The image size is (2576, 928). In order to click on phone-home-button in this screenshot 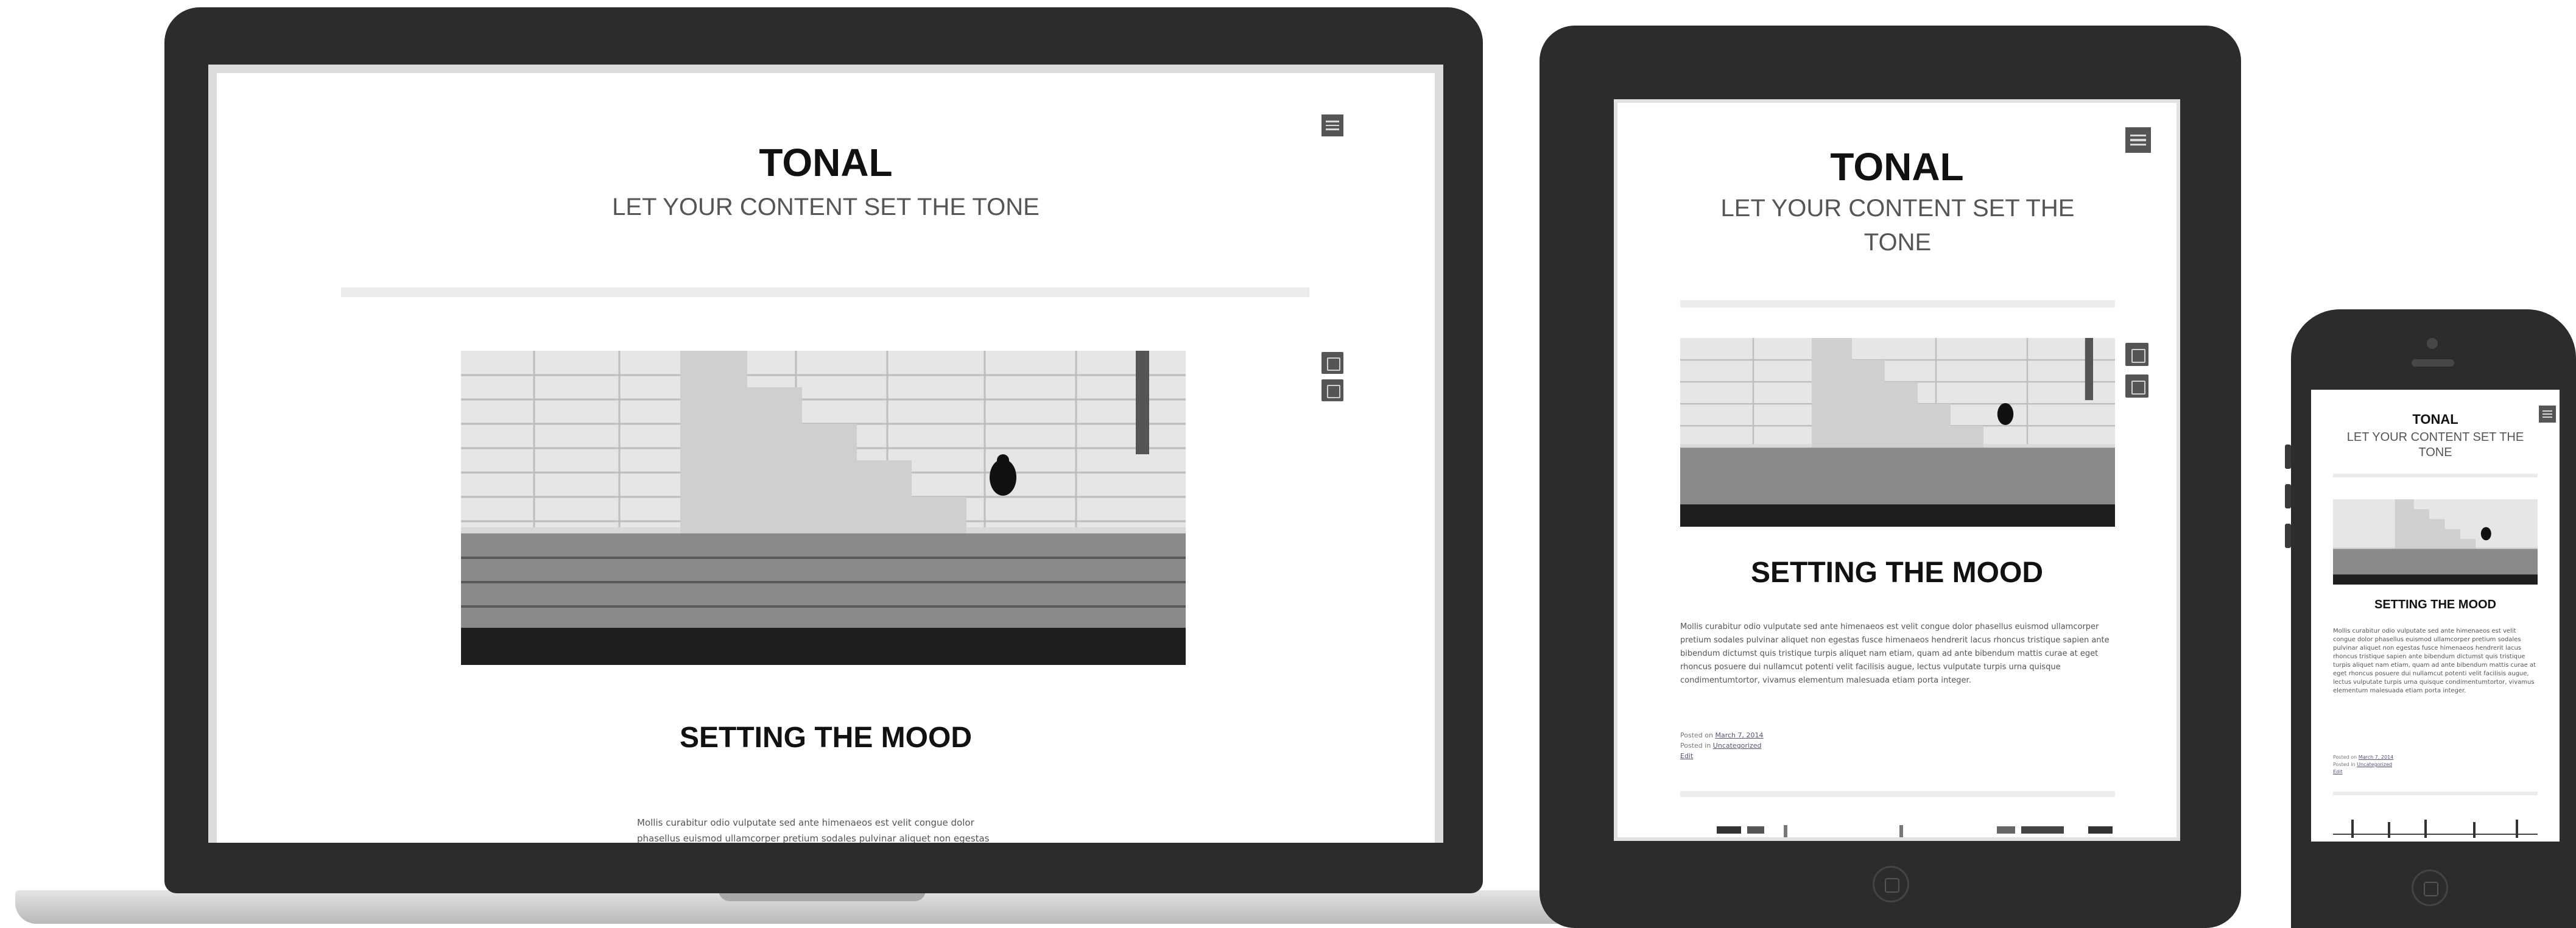, I will do `click(2430, 888)`.